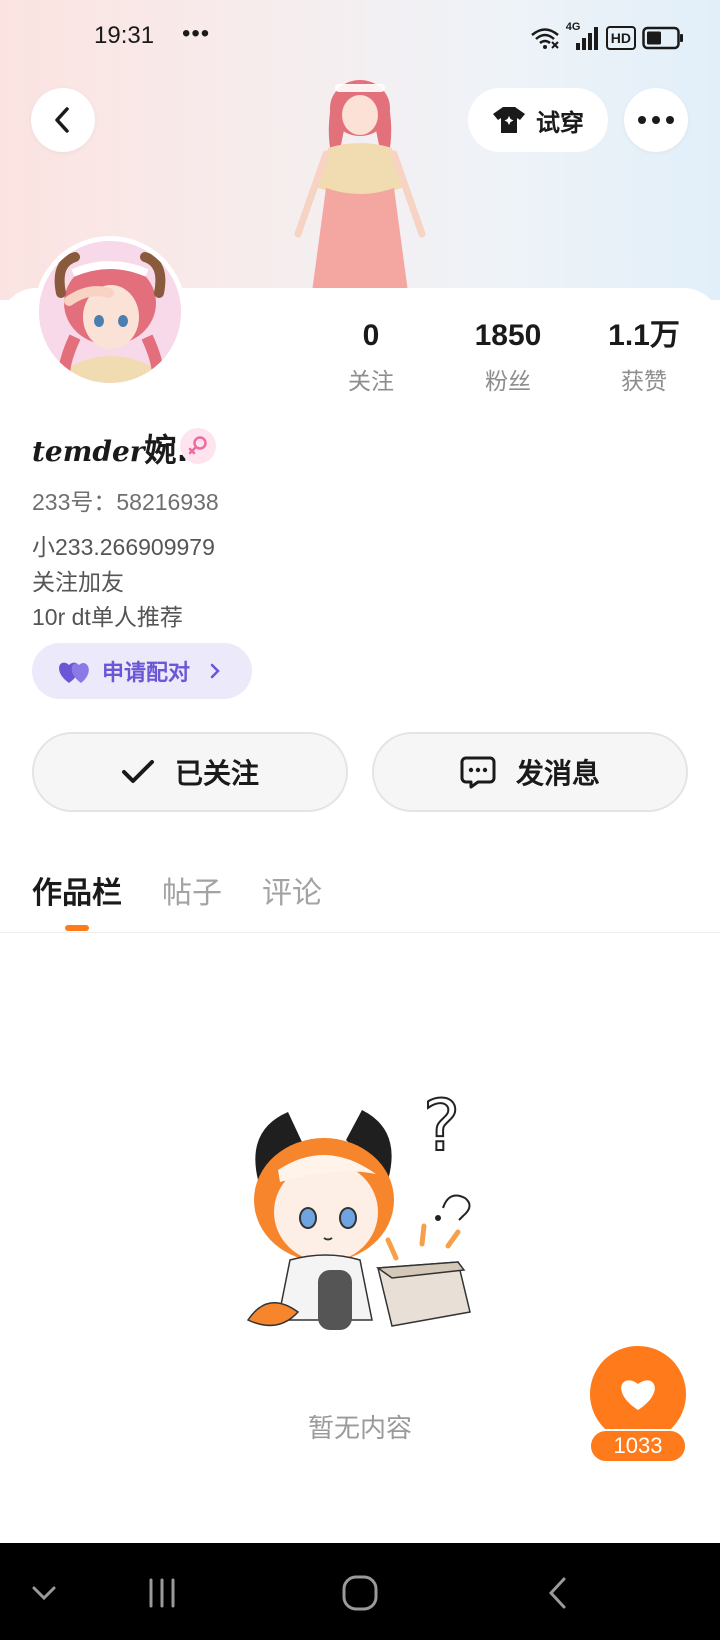 The image size is (720, 1640). I want to click on following-button: 已关注, so click(190, 772).